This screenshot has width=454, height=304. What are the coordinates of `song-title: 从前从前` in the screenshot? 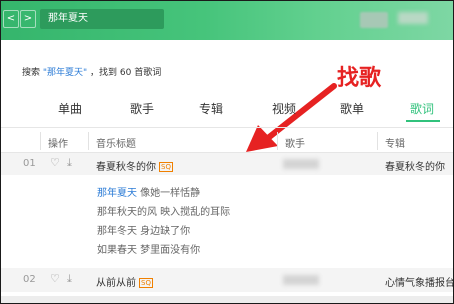 It's located at (116, 283).